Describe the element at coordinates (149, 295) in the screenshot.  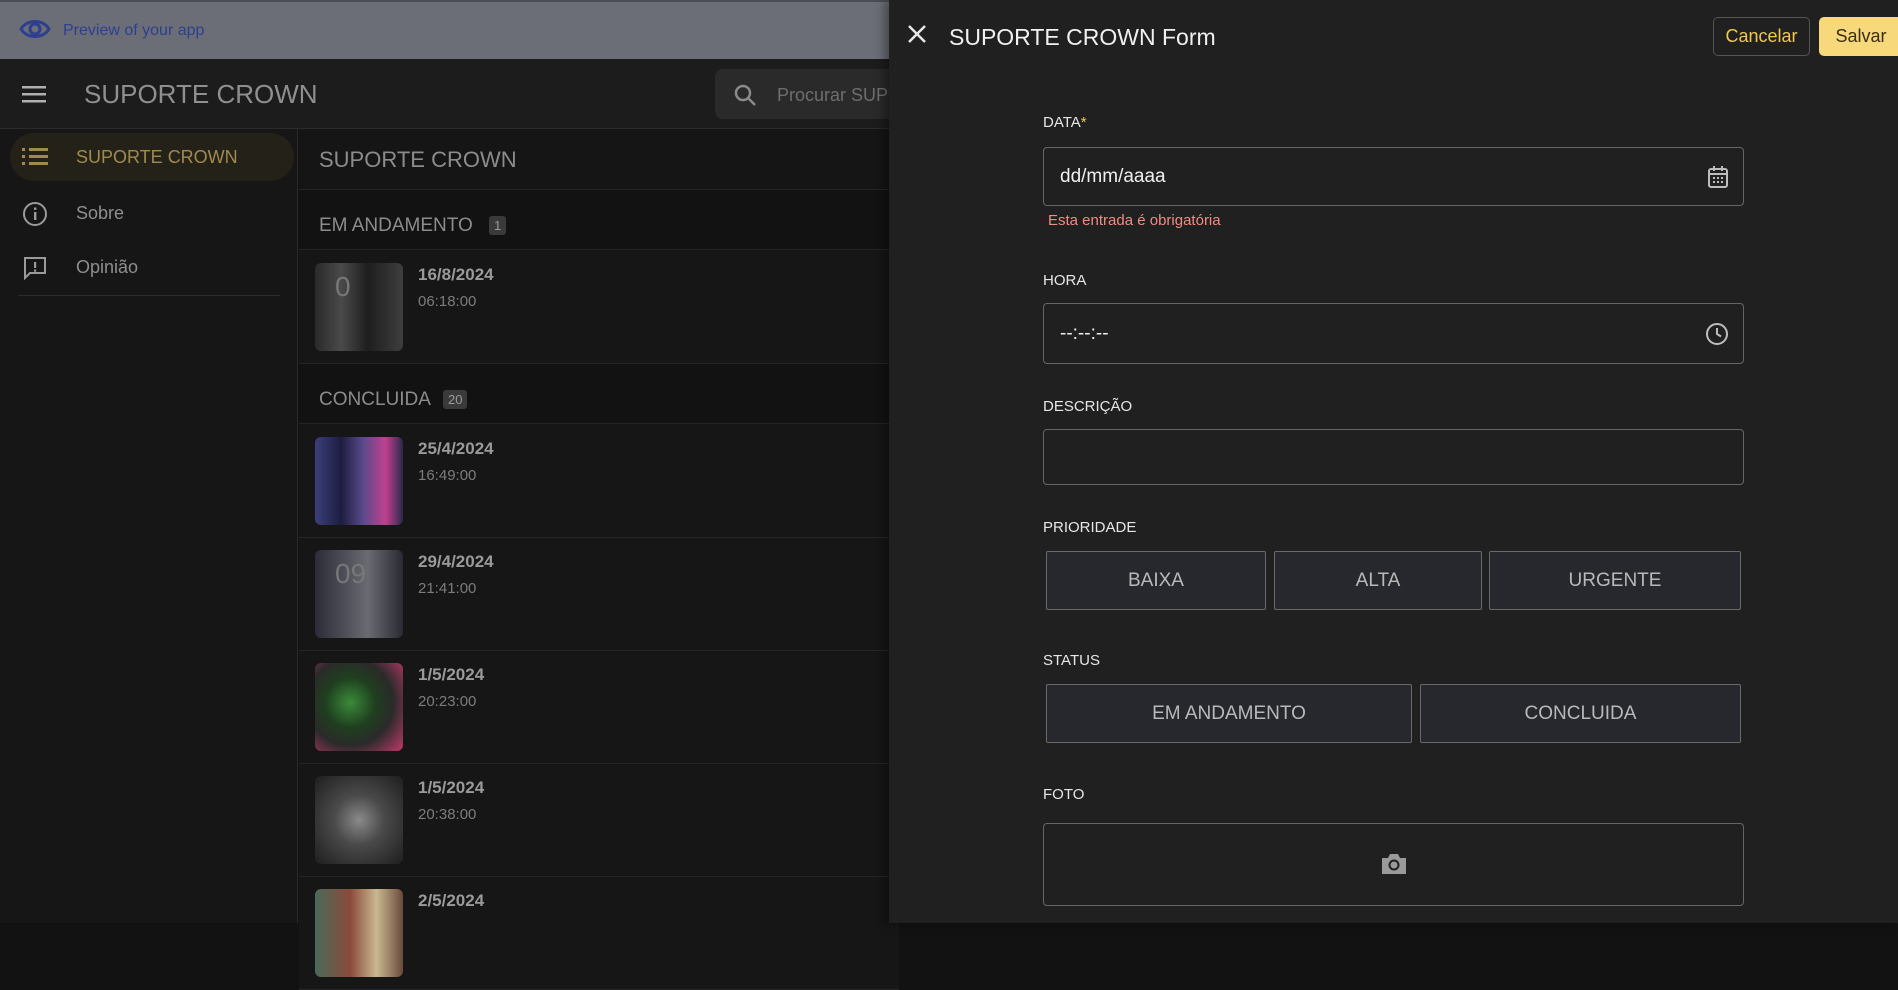
I see `sidebar-divider` at that location.